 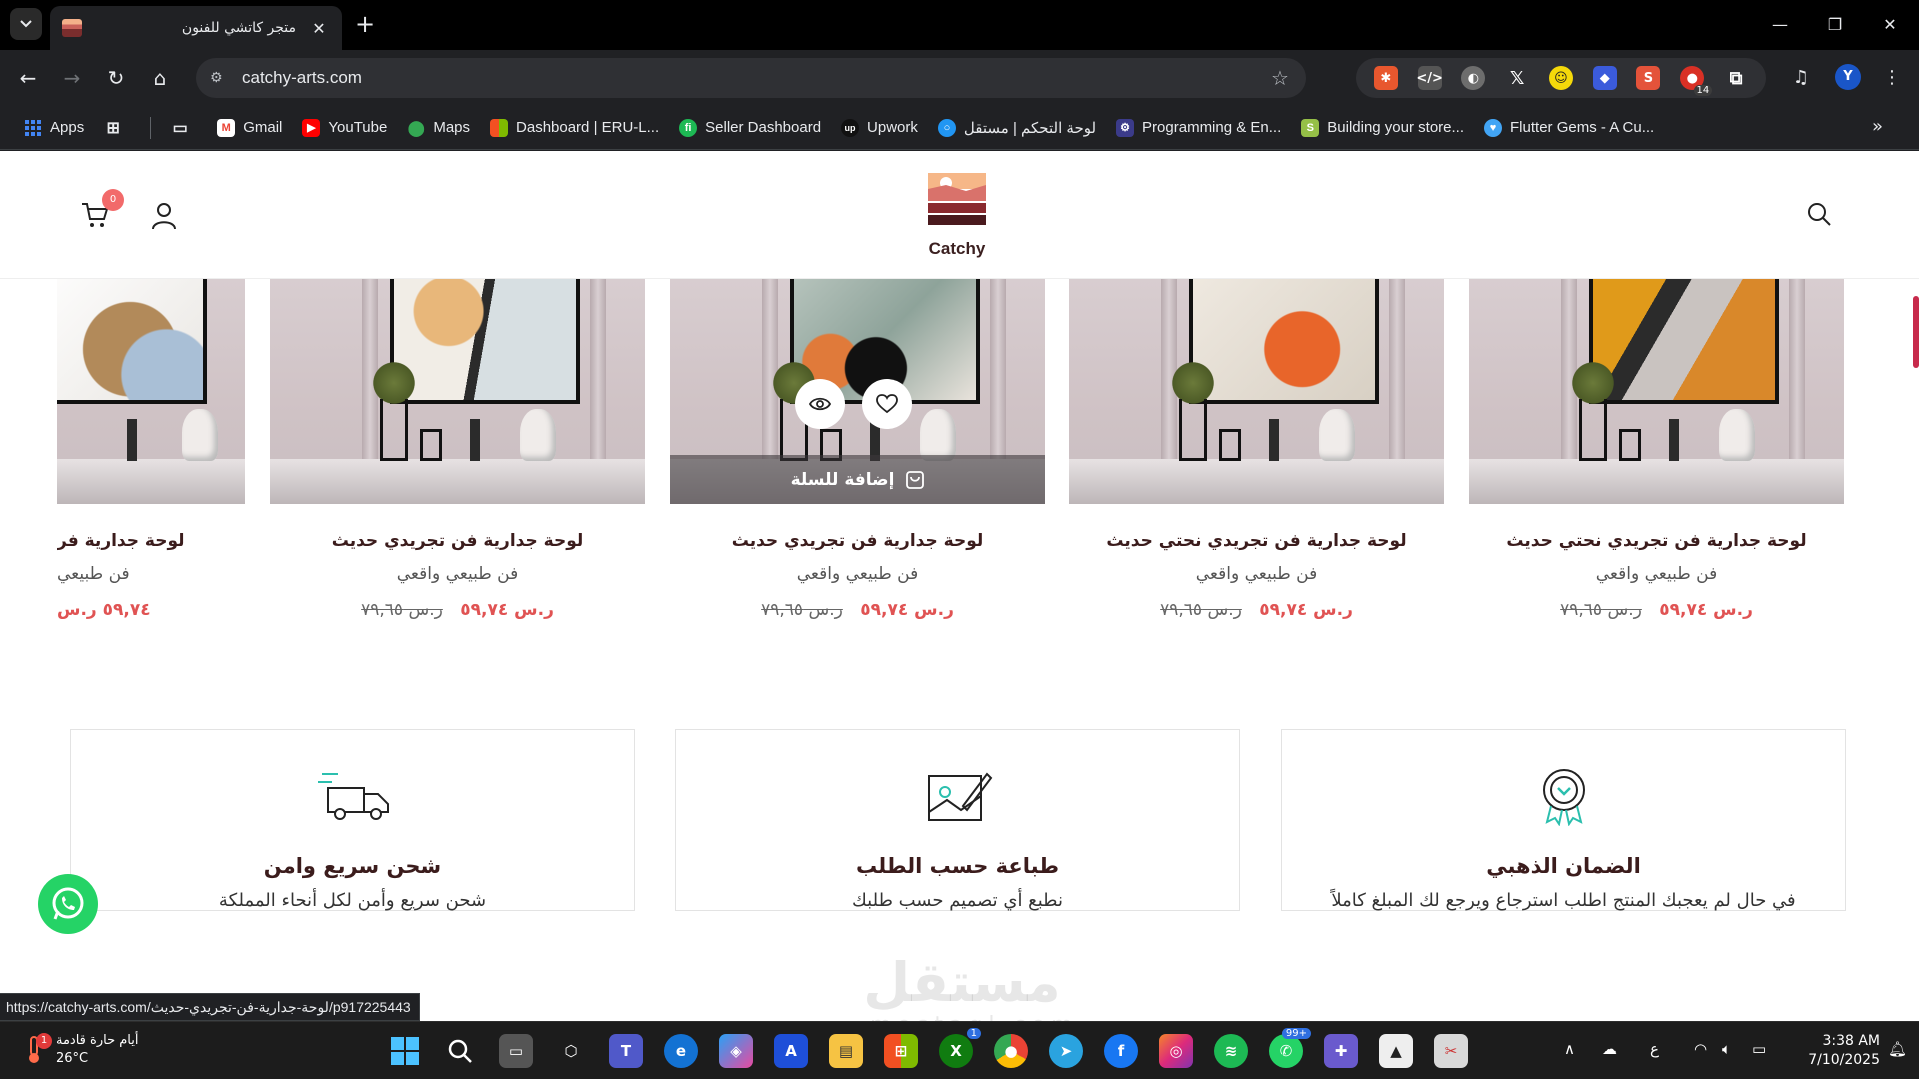 I want to click on telegram-icon: ➤, so click(x=1066, y=1051).